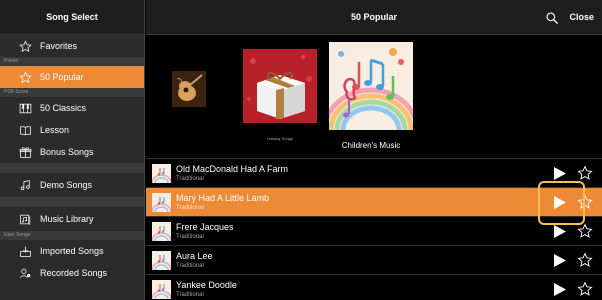  Describe the element at coordinates (25, 251) in the screenshot. I see `import-icon` at that location.